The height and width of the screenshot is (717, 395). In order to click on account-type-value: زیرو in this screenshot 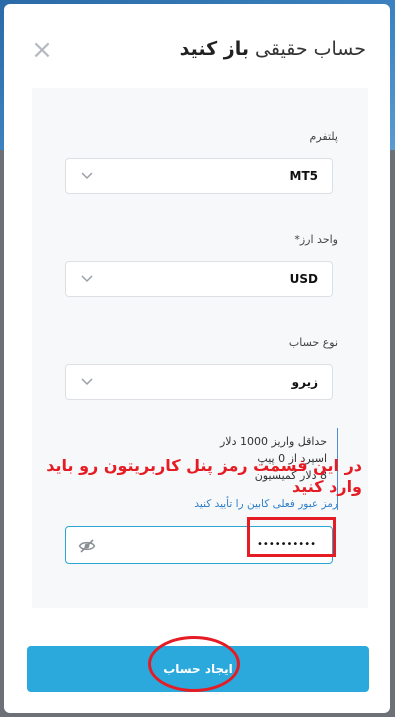, I will do `click(304, 382)`.